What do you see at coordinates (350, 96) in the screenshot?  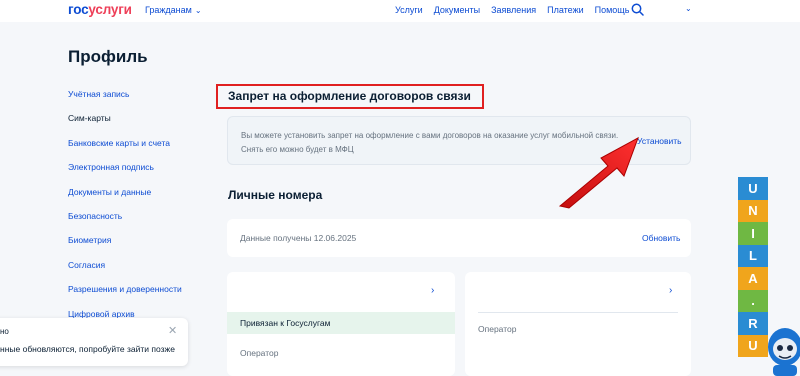 I see `highlight-frame` at bounding box center [350, 96].